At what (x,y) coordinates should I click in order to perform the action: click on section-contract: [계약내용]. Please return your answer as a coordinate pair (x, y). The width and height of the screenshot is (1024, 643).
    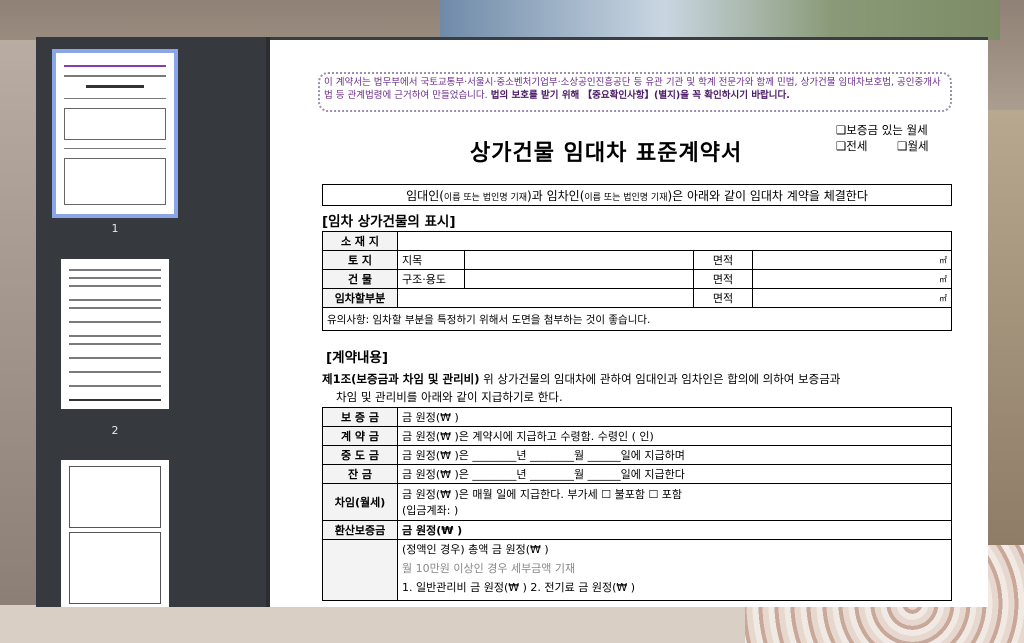
    Looking at the image, I should click on (357, 358).